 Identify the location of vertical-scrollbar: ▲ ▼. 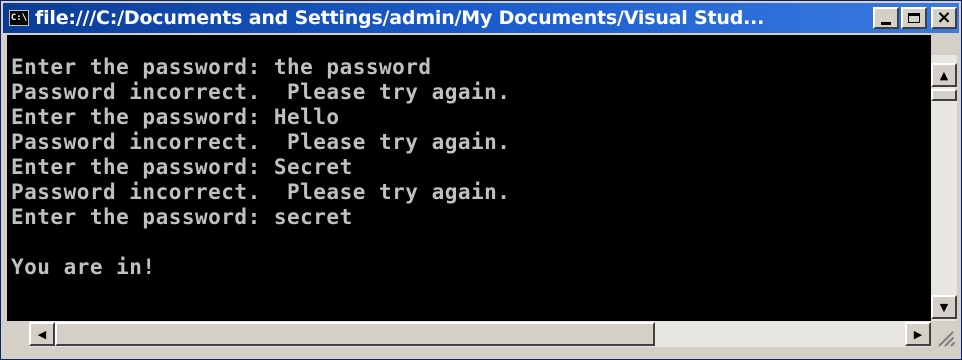
(944, 188).